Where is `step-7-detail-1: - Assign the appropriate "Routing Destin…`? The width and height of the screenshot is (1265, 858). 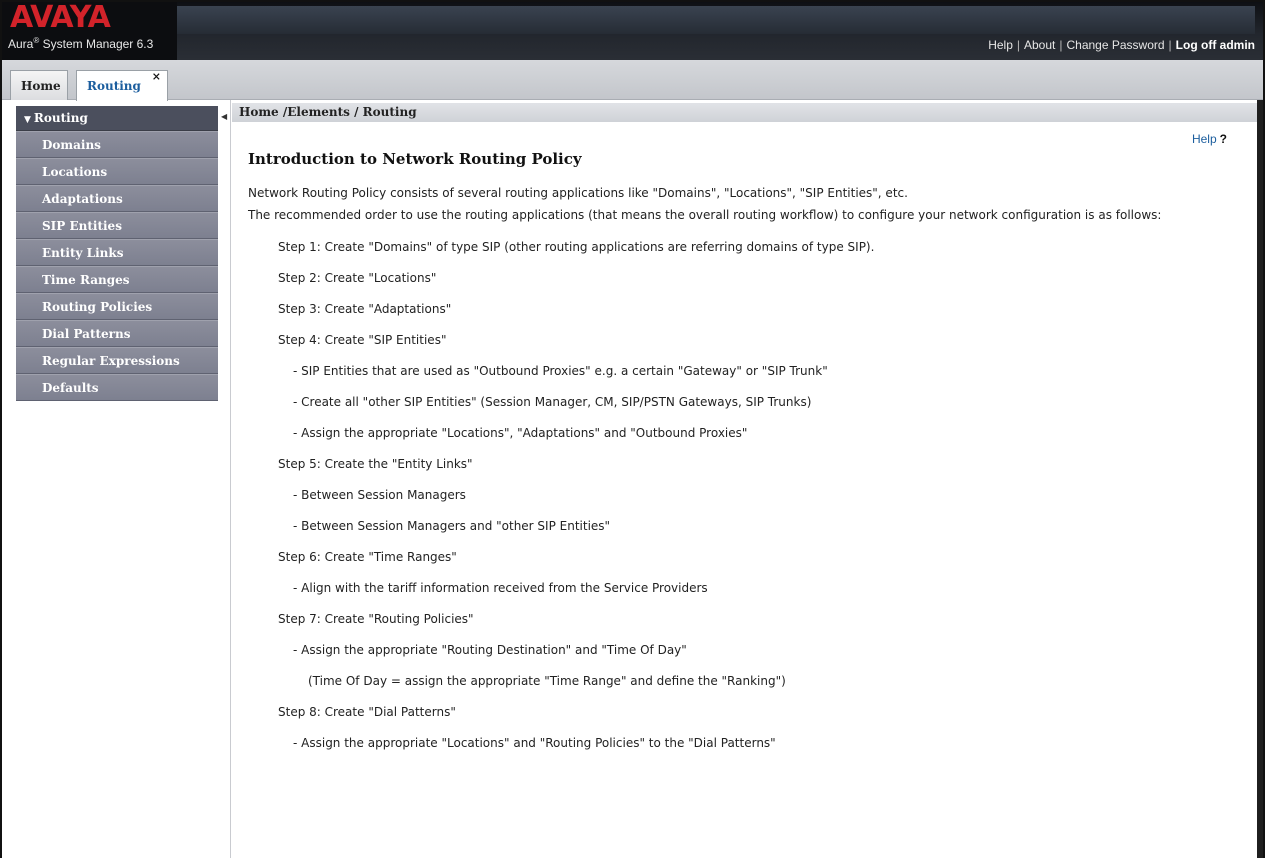
step-7-detail-1: - Assign the appropriate "Routing Destin… is located at coordinates (490, 650).